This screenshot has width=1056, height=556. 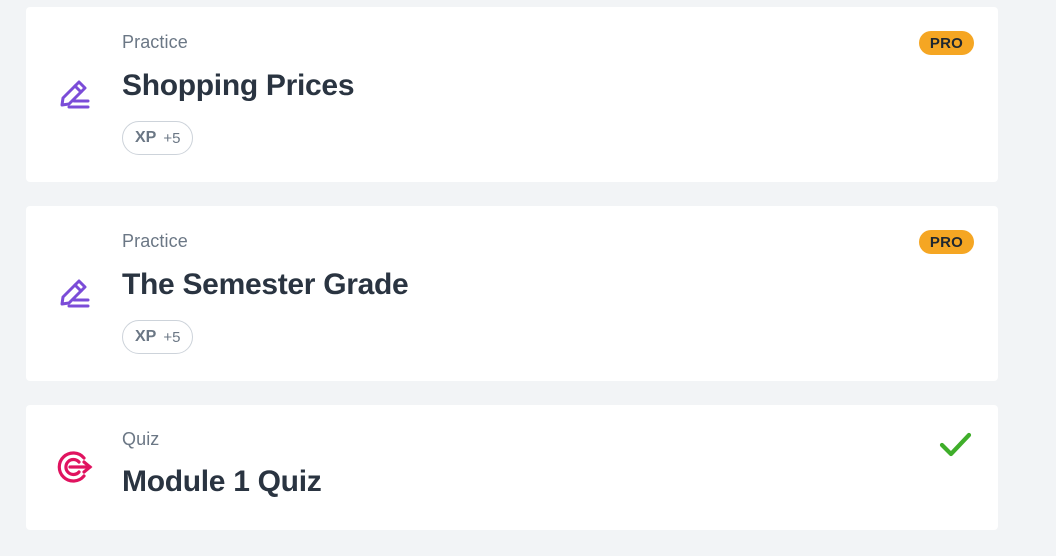 What do you see at coordinates (265, 285) in the screenshot?
I see `lesson-title: The Semester Grade` at bounding box center [265, 285].